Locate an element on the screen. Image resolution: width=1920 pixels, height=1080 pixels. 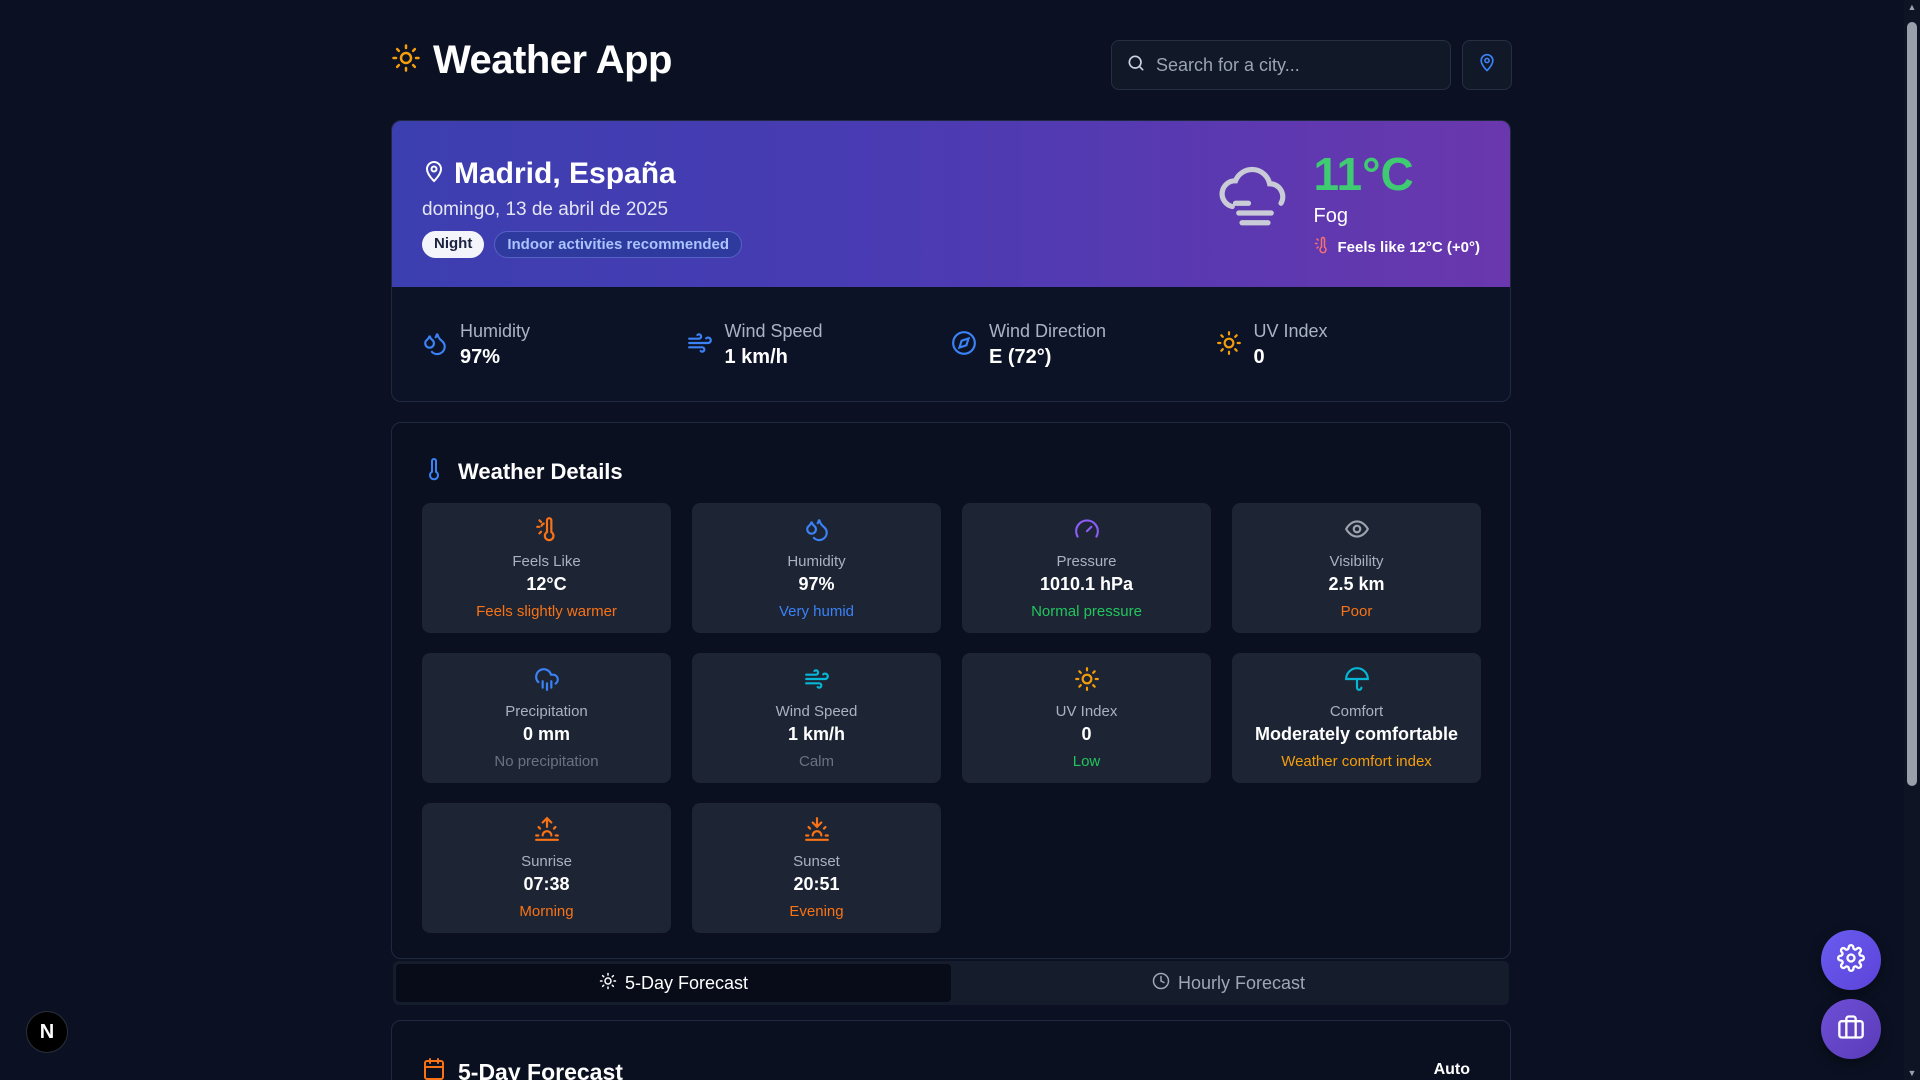
tile-humidity: Humidity 97% Very humid is located at coordinates (816, 568).